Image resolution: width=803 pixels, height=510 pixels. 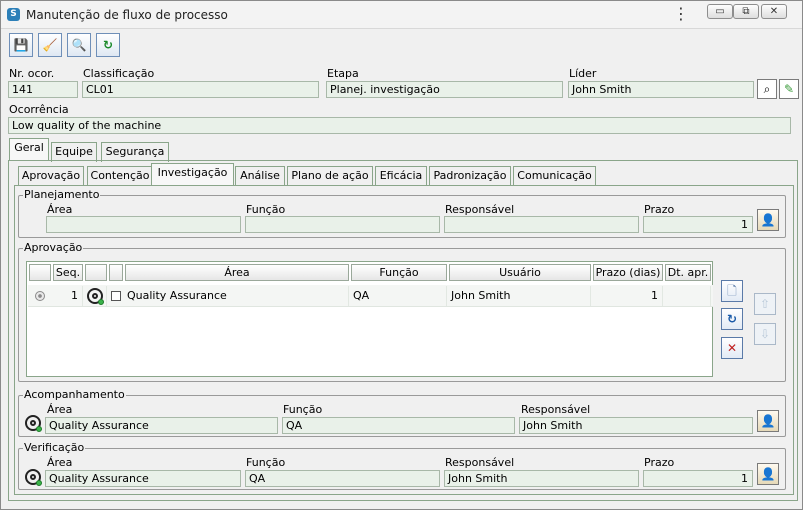 What do you see at coordinates (96, 272) in the screenshot?
I see `col-type` at bounding box center [96, 272].